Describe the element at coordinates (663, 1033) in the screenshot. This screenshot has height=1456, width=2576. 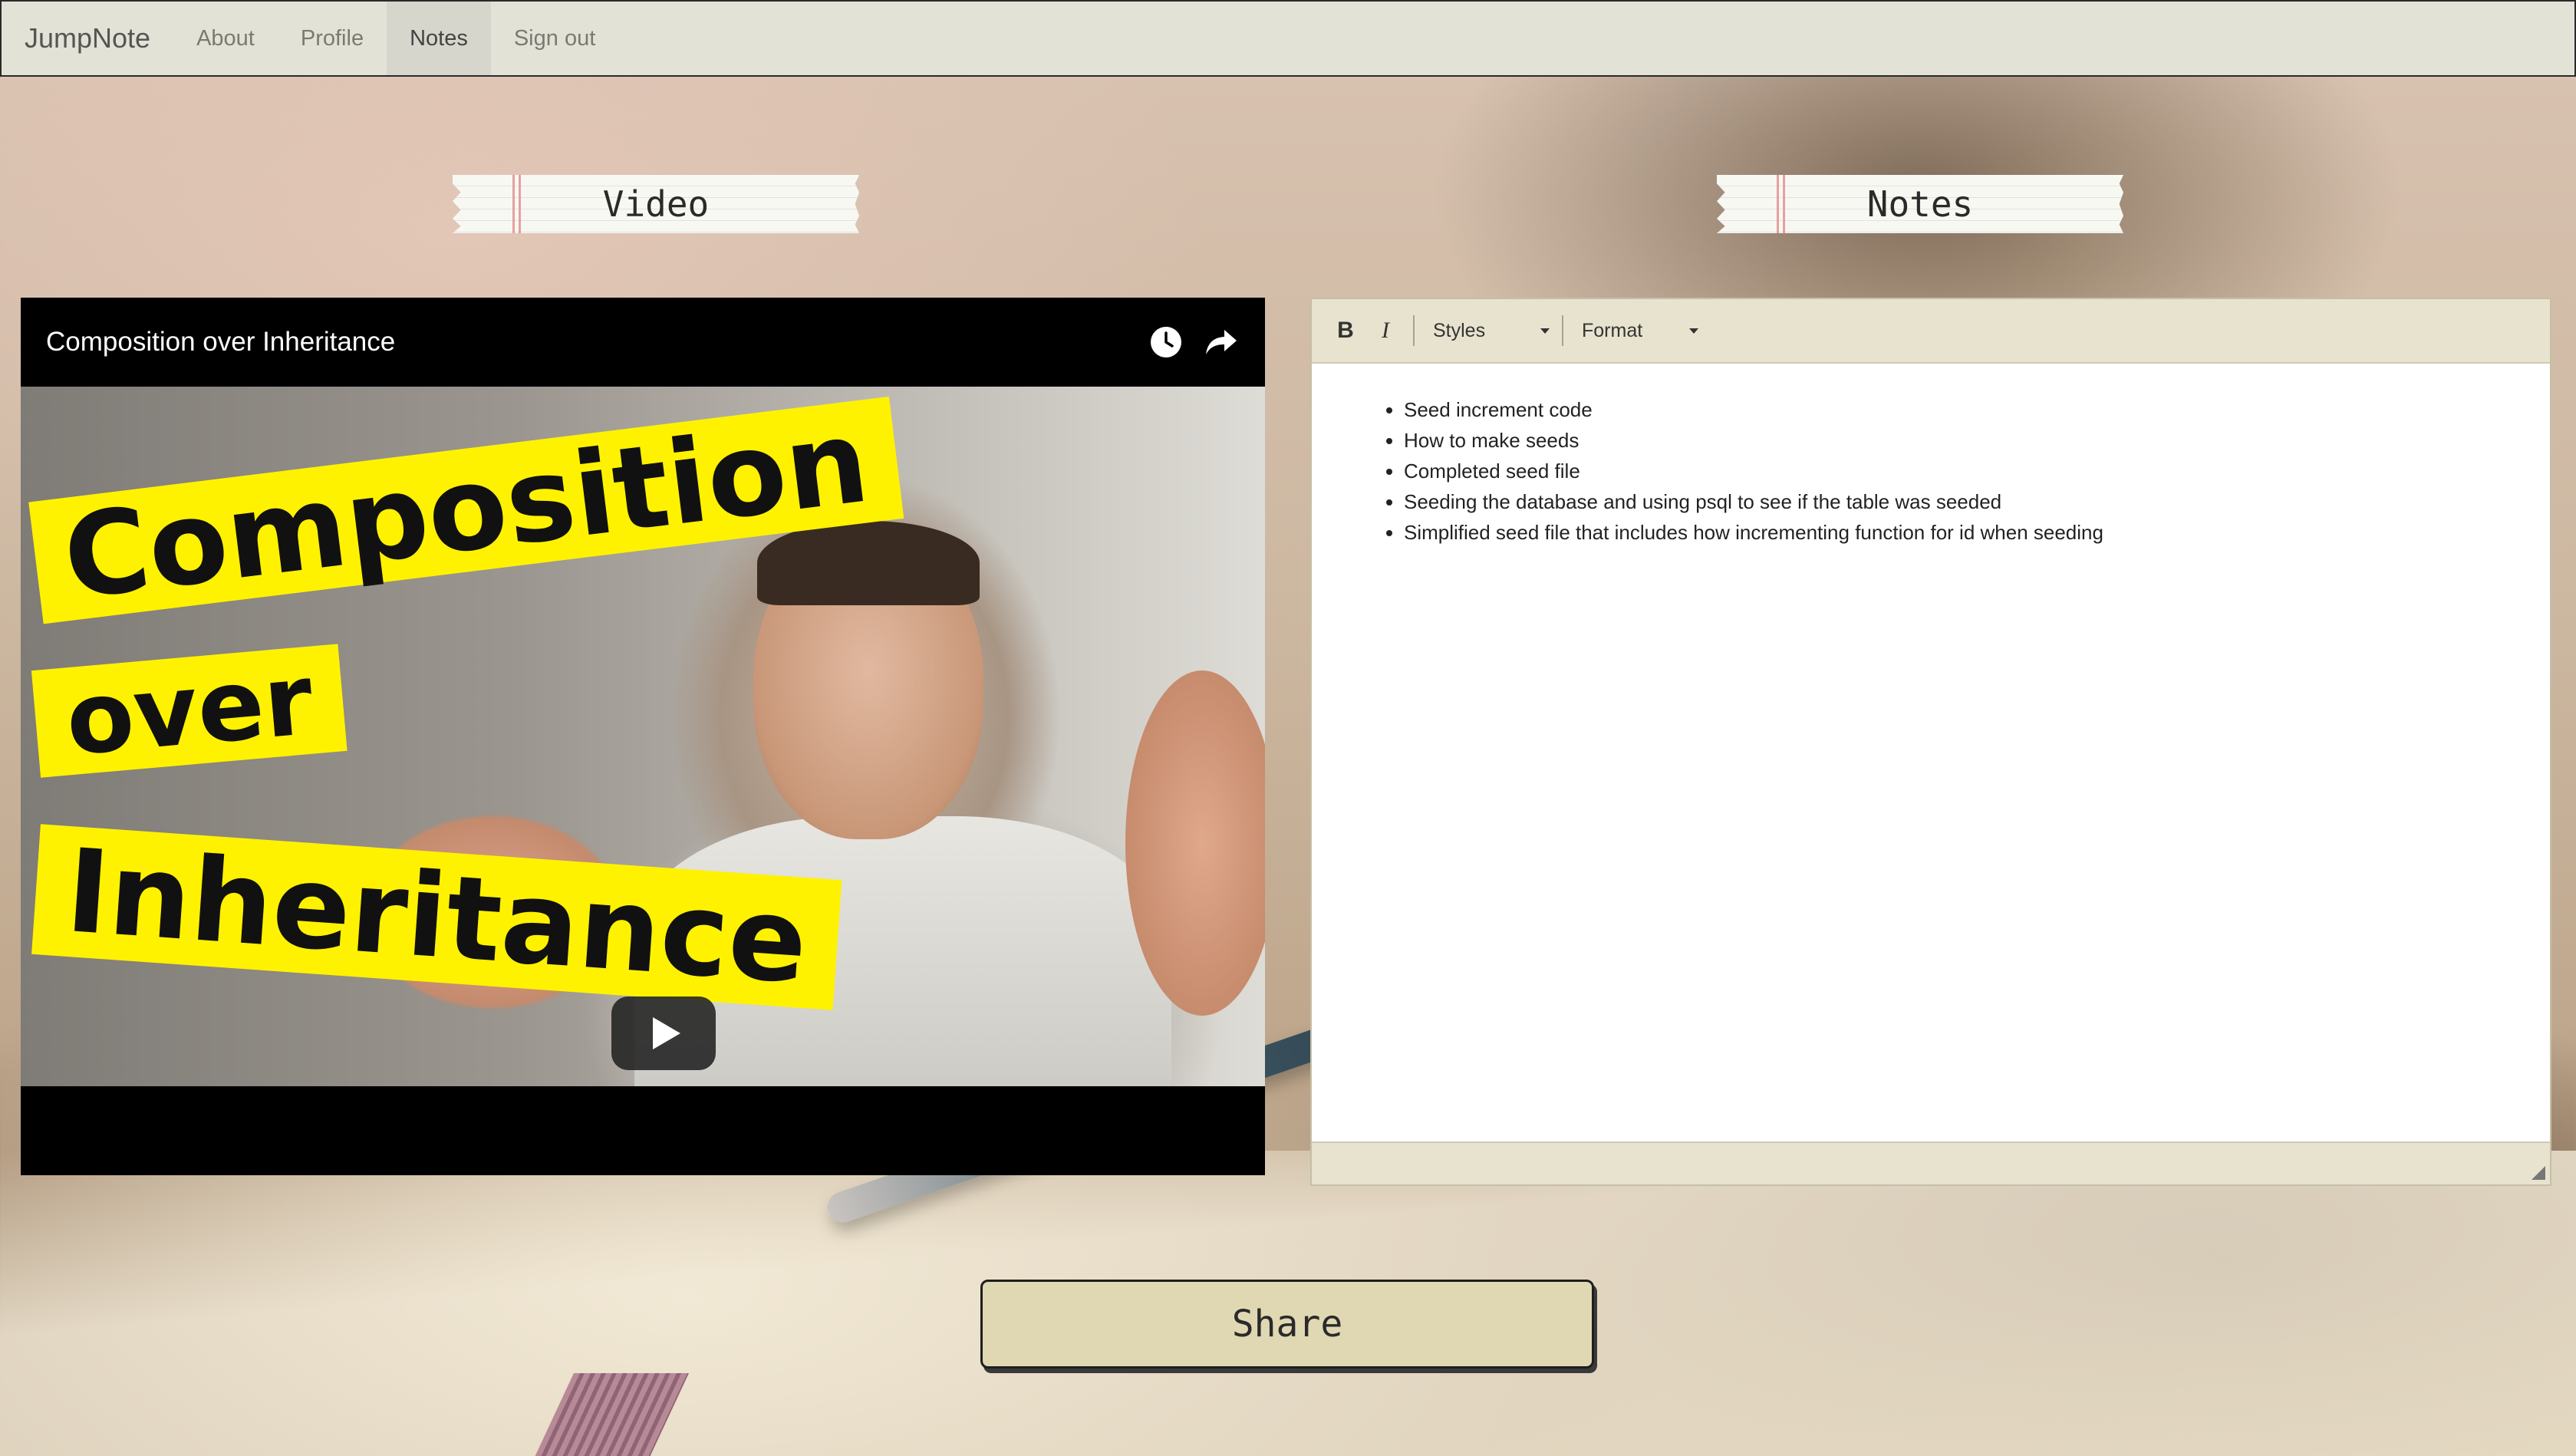
I see `play-button-icon` at that location.